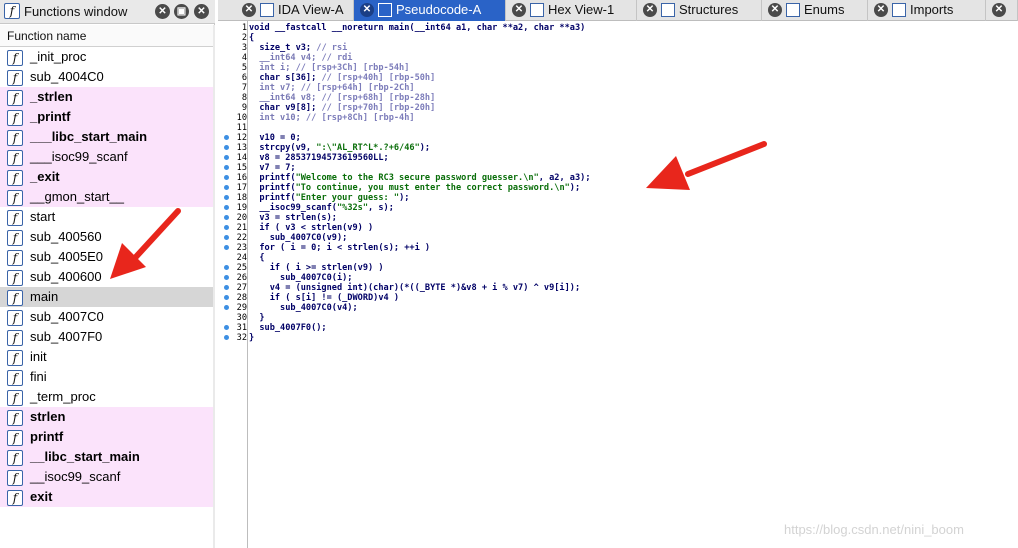 Image resolution: width=1018 pixels, height=548 pixels. What do you see at coordinates (106, 437) in the screenshot?
I see `function-row: f printf` at bounding box center [106, 437].